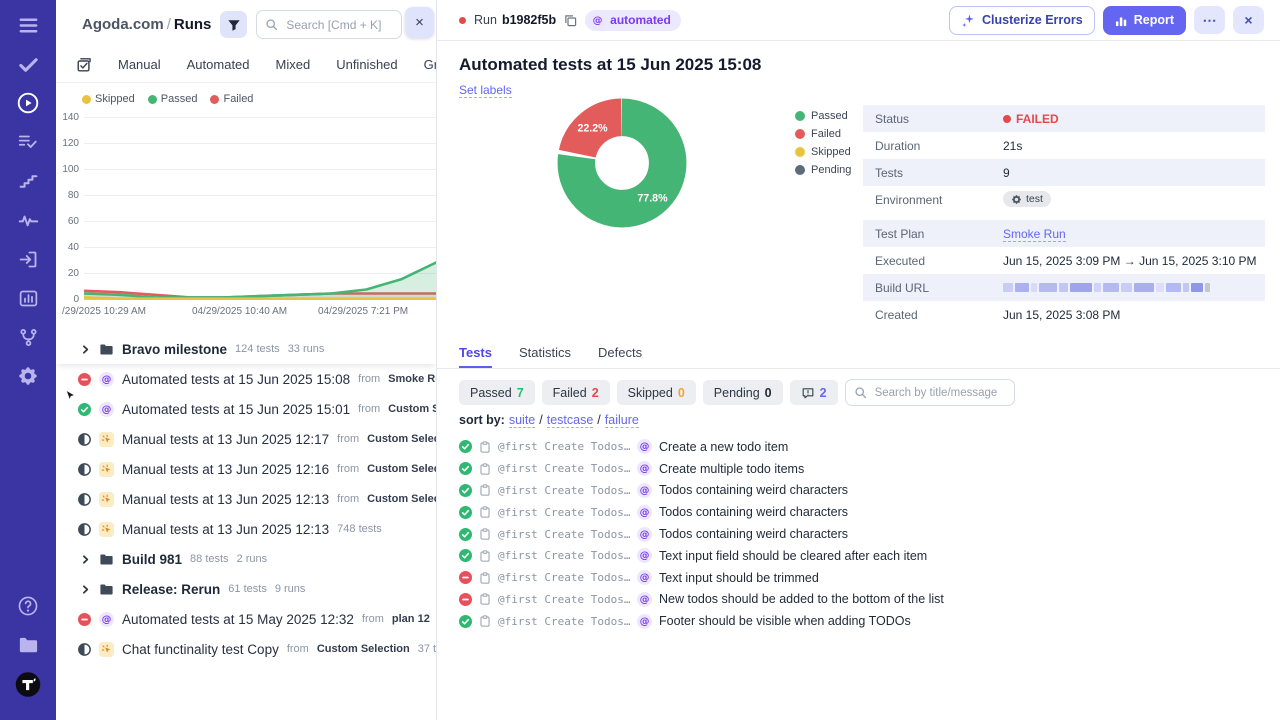 This screenshot has width=1280, height=720. I want to click on donut-legend-item-skipped: Skipped, so click(823, 152).